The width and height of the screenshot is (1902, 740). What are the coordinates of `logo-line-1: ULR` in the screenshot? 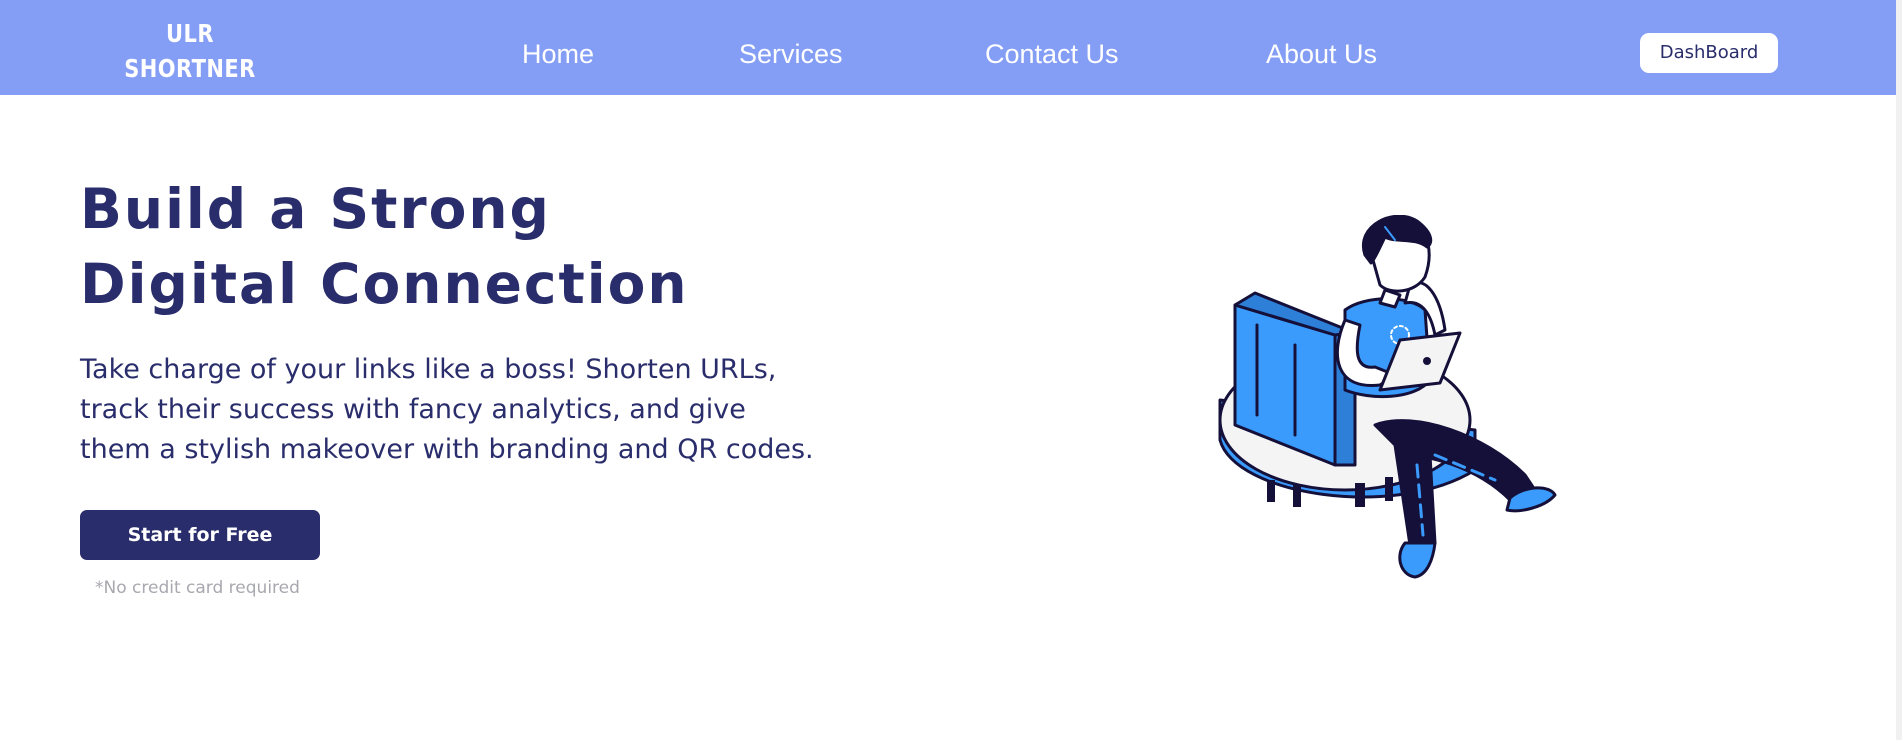 It's located at (190, 33).